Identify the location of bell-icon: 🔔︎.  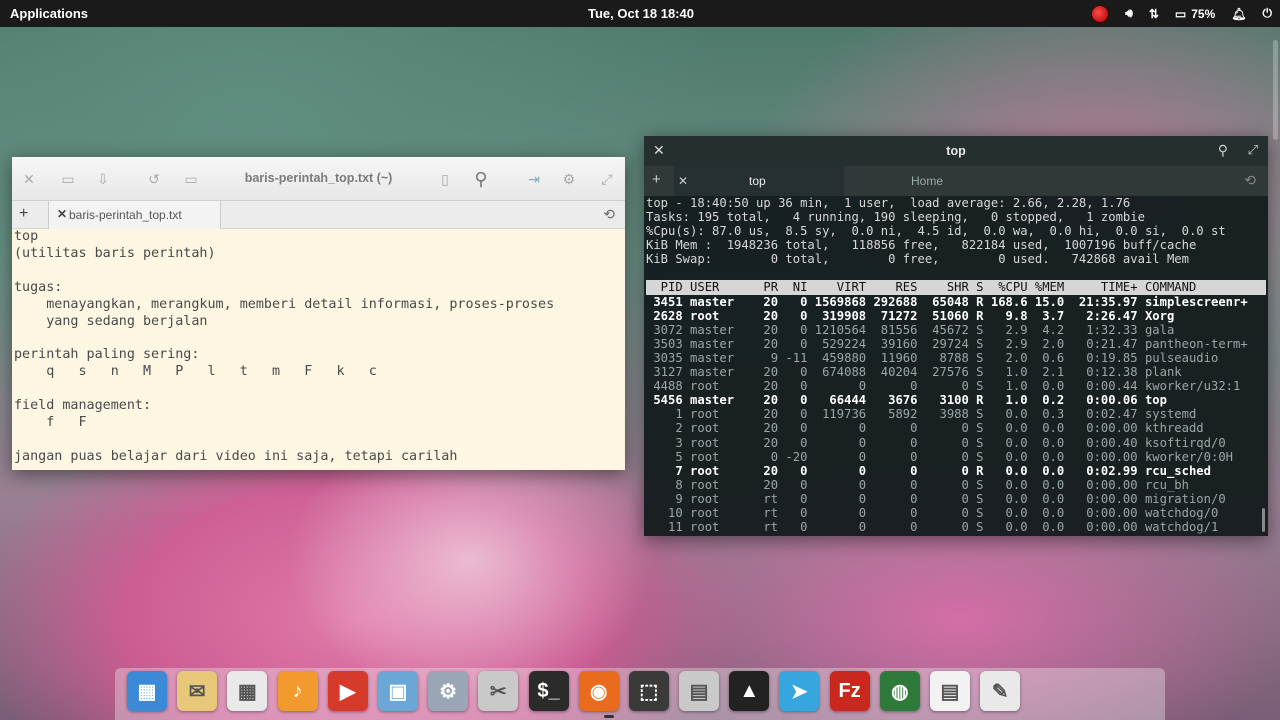
(1239, 13).